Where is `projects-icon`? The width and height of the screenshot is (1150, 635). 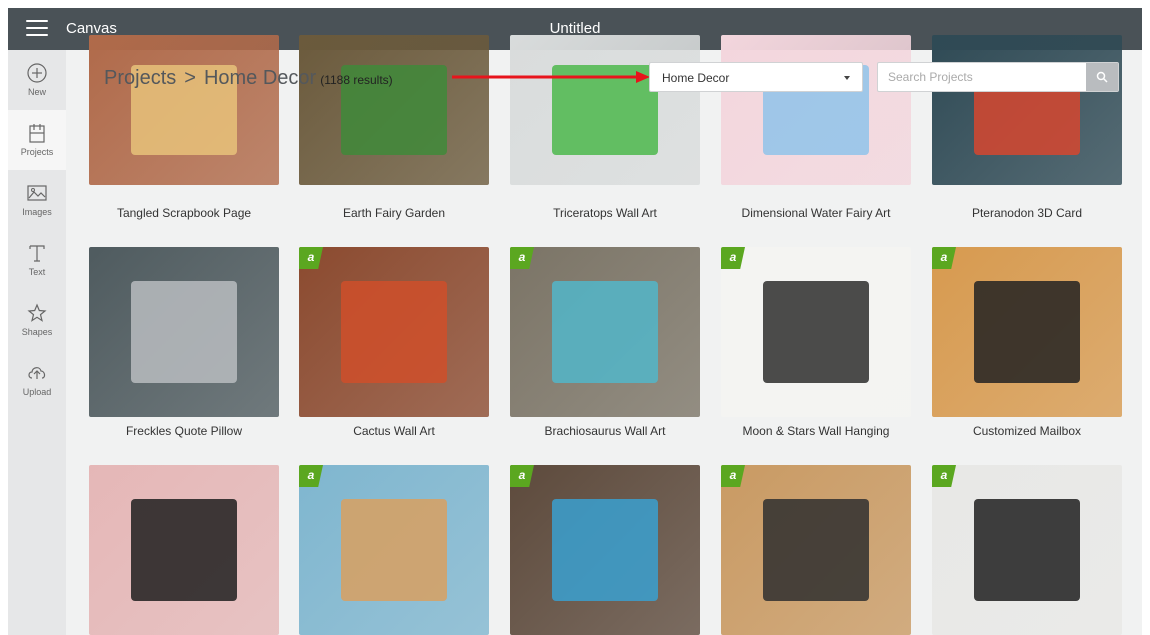
projects-icon is located at coordinates (37, 133).